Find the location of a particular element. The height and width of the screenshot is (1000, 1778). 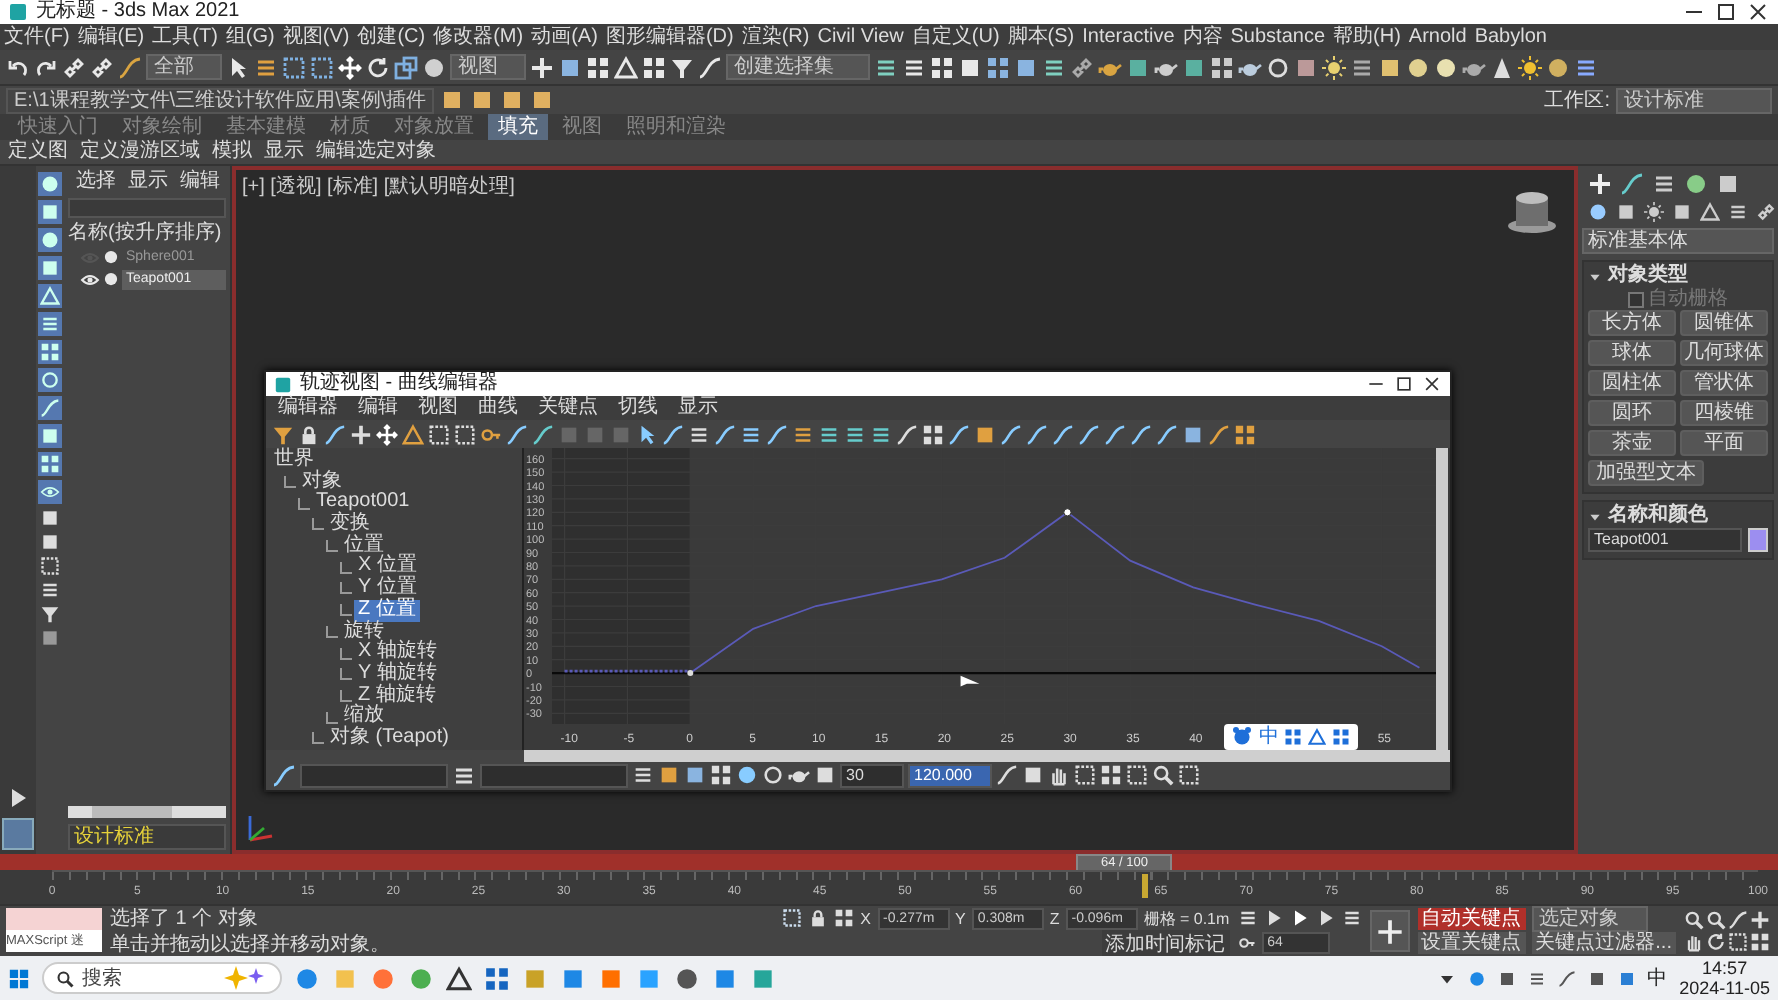

selection-set-dropdown: 创建选择集 is located at coordinates (798, 67).